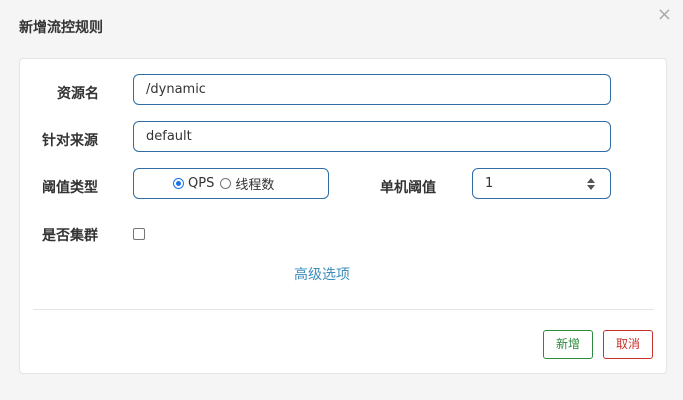 The height and width of the screenshot is (400, 683). Describe the element at coordinates (591, 184) in the screenshot. I see `number-stepper` at that location.